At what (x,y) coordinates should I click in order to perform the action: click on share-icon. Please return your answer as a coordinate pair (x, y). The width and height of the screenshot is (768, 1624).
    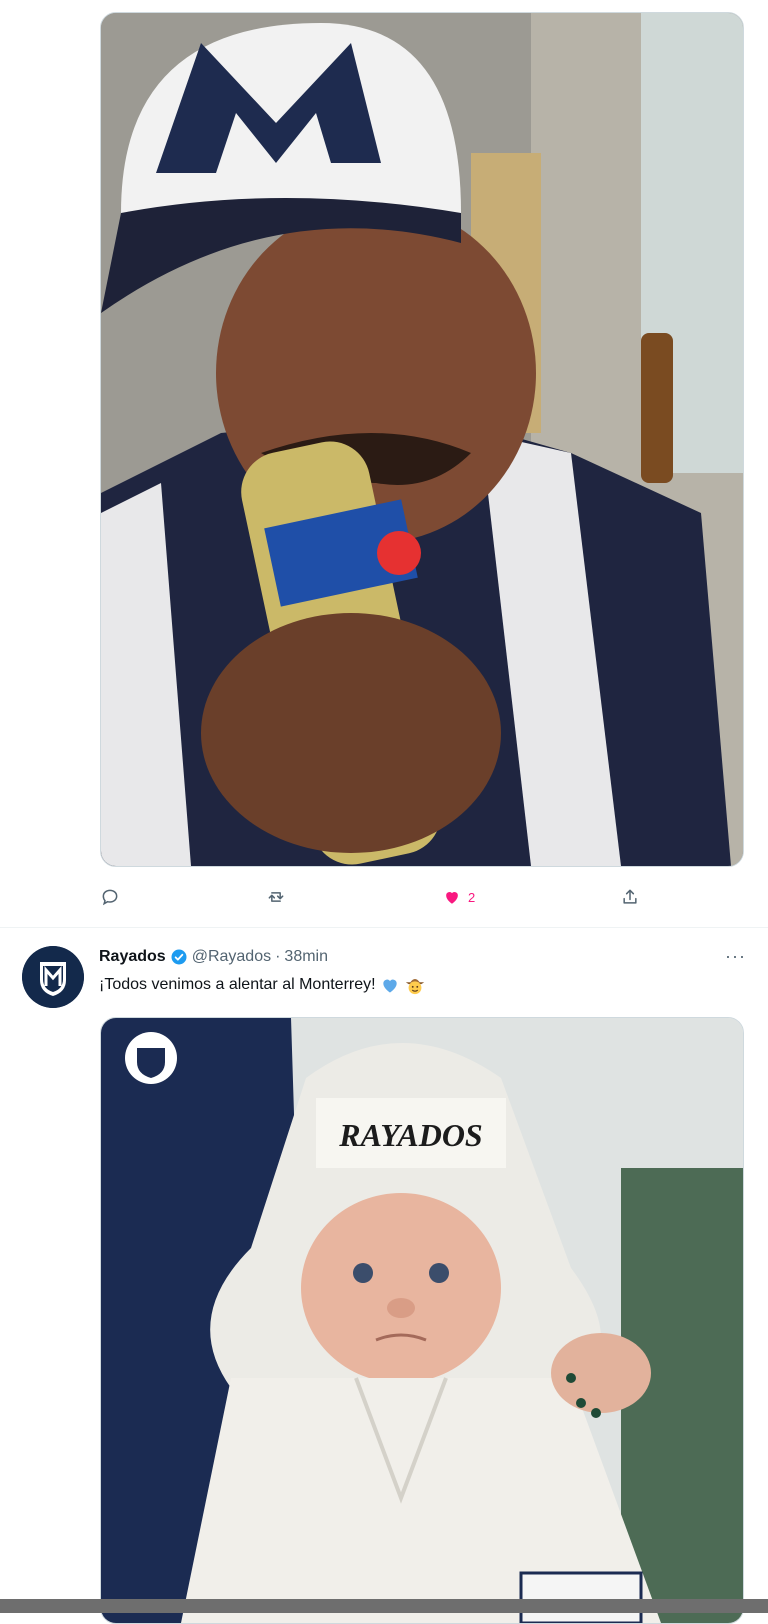
    Looking at the image, I should click on (630, 896).